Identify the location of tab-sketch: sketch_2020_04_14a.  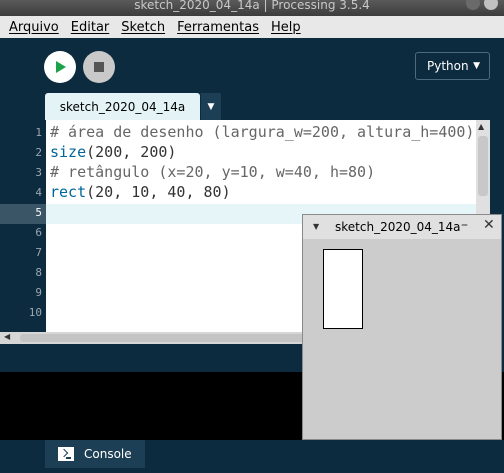
(122, 106).